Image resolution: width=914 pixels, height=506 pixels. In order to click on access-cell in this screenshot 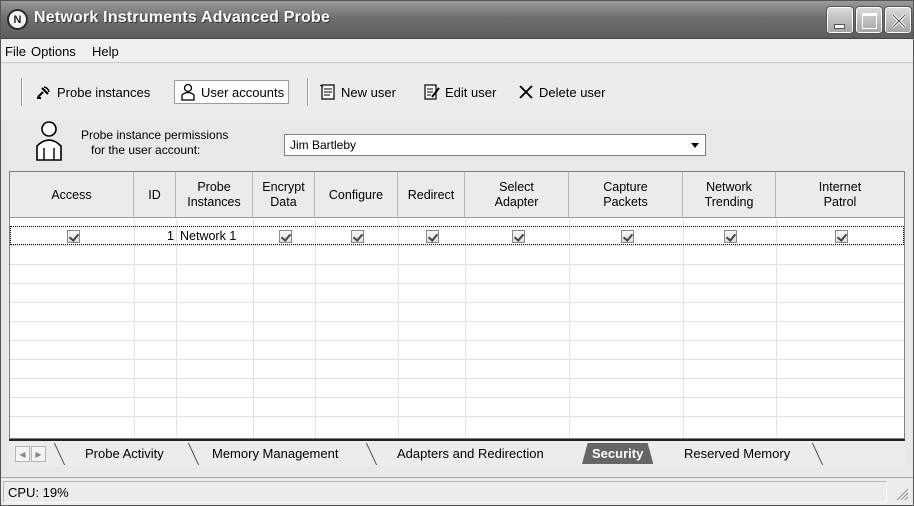, I will do `click(73, 236)`.